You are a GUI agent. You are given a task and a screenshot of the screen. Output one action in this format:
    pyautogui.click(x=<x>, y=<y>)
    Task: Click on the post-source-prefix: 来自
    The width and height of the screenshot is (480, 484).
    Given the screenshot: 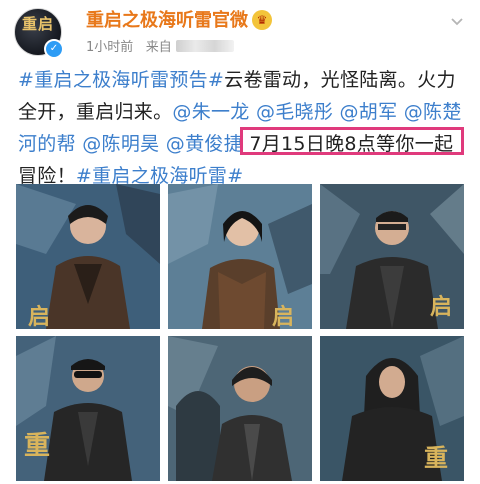 What is the action you would take?
    pyautogui.click(x=158, y=47)
    